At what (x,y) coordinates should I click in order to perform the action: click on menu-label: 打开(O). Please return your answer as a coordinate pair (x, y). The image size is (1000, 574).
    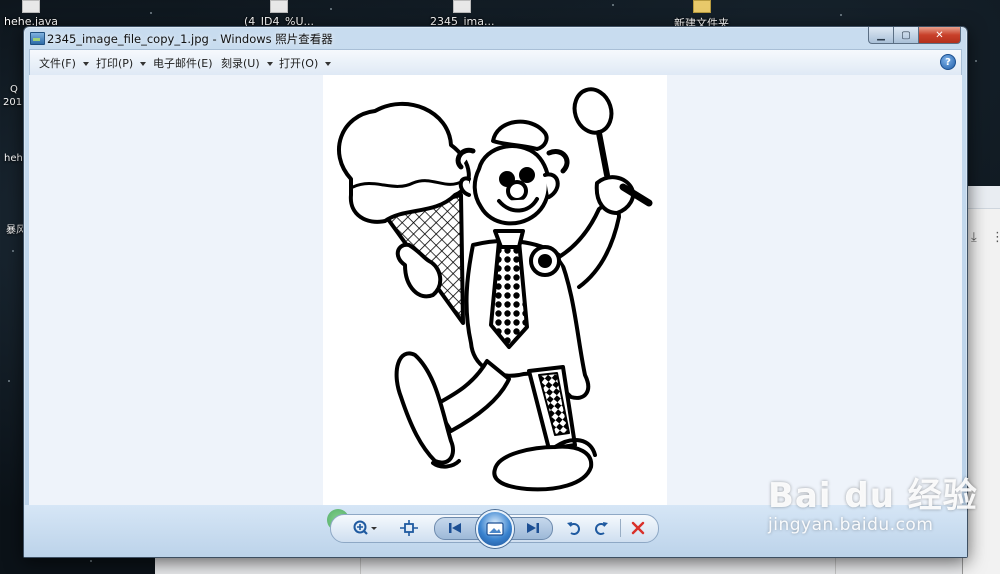
    Looking at the image, I should click on (299, 63).